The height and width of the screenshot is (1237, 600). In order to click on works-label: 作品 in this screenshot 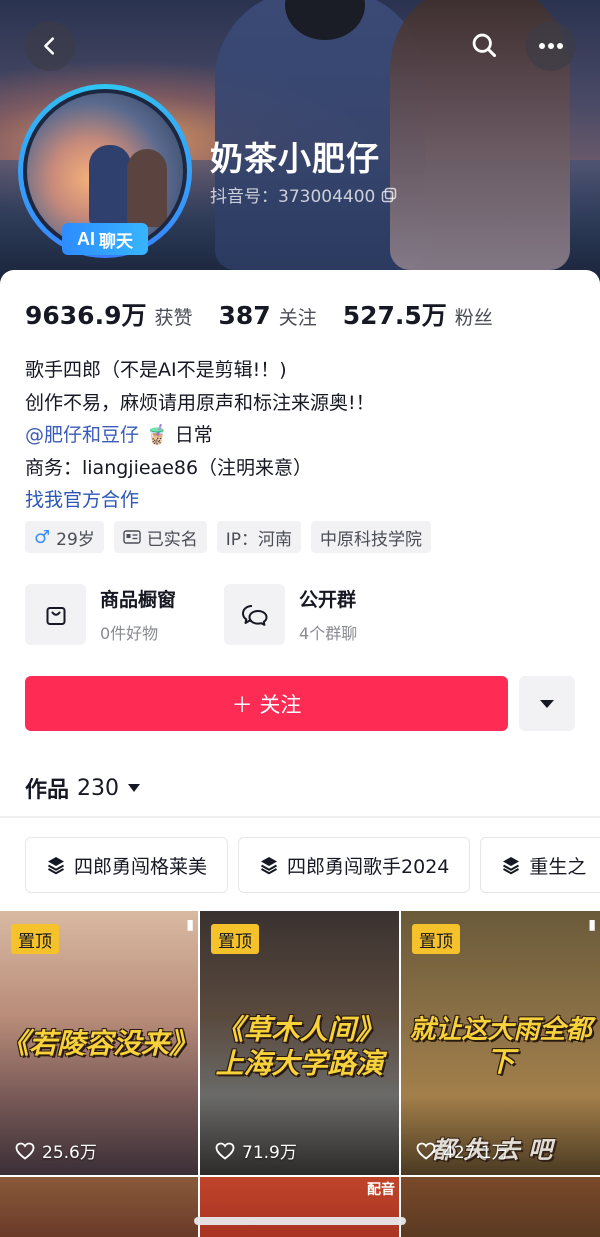, I will do `click(47, 790)`.